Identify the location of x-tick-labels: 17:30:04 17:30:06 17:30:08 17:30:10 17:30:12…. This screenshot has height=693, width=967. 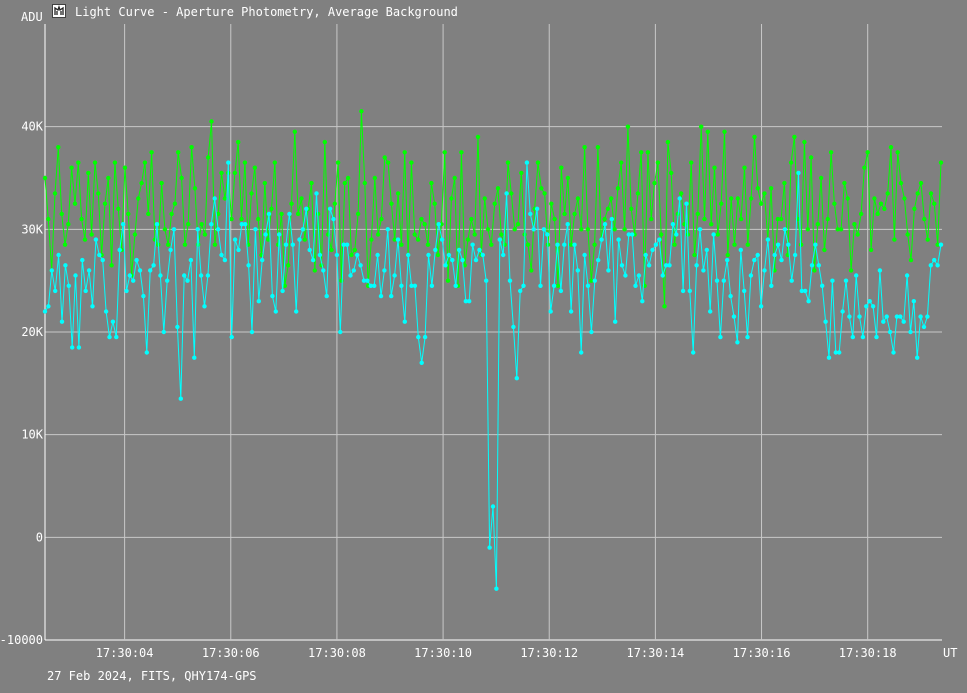
(496, 653).